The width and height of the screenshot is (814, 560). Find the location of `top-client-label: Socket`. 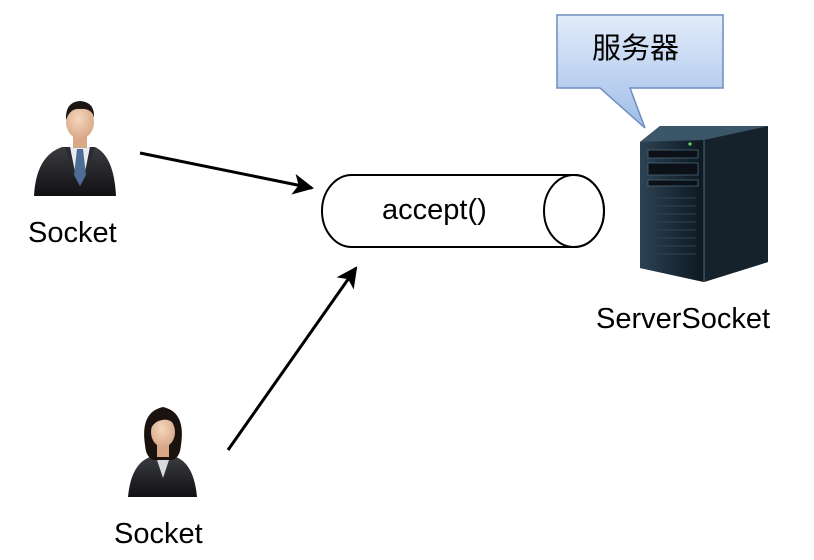

top-client-label: Socket is located at coordinates (72, 233).